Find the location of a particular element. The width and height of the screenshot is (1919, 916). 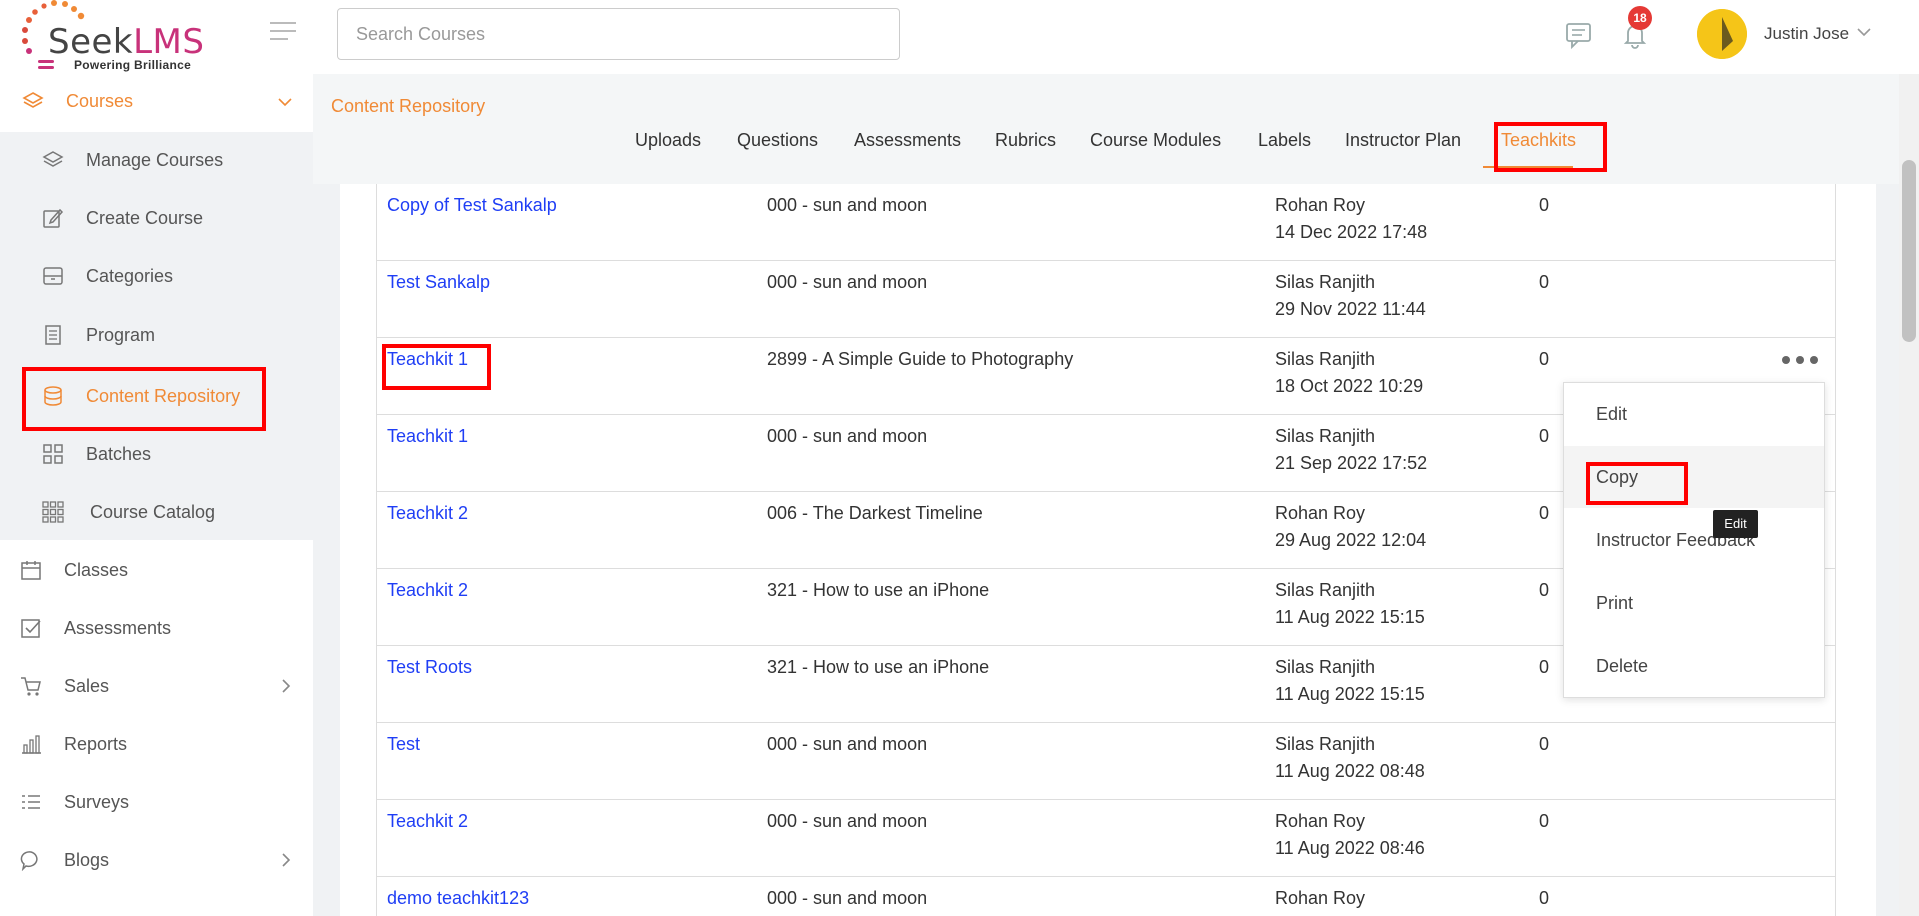

sidebar-item-content-repository: Content Repository is located at coordinates (140, 396).